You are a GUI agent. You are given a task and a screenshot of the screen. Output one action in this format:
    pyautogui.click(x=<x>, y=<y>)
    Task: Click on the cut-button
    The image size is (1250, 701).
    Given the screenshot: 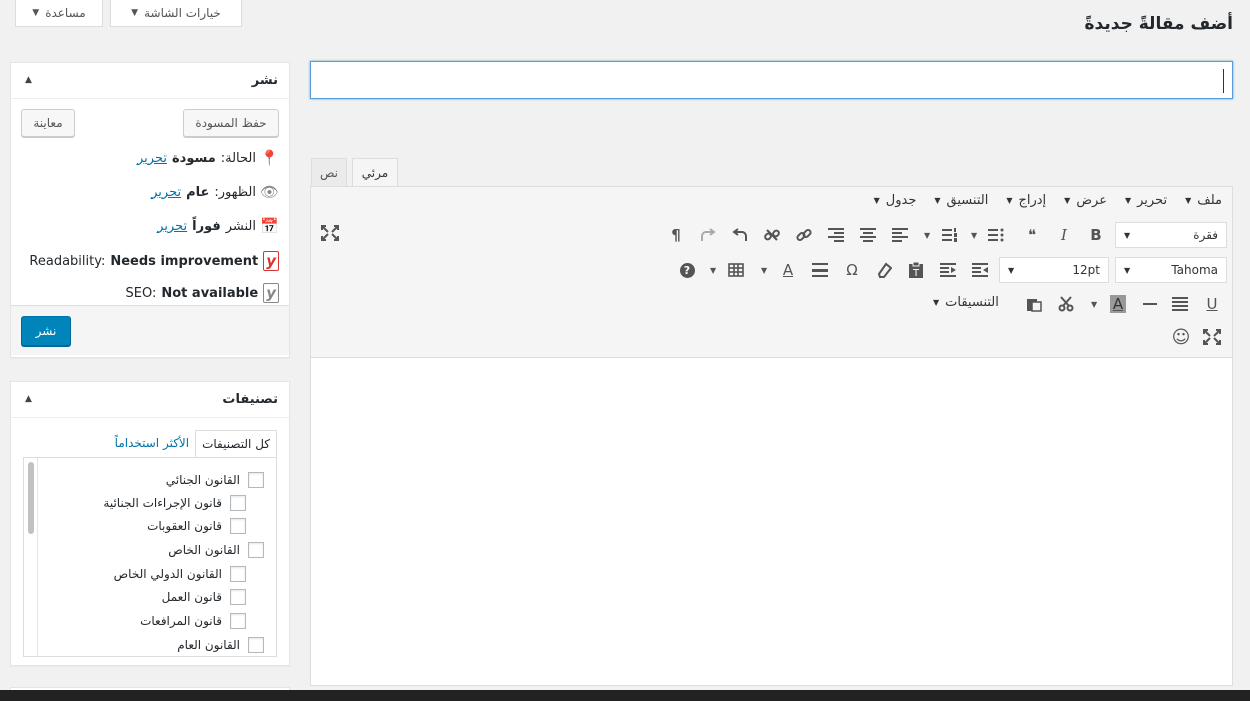 What is the action you would take?
    pyautogui.click(x=1066, y=304)
    